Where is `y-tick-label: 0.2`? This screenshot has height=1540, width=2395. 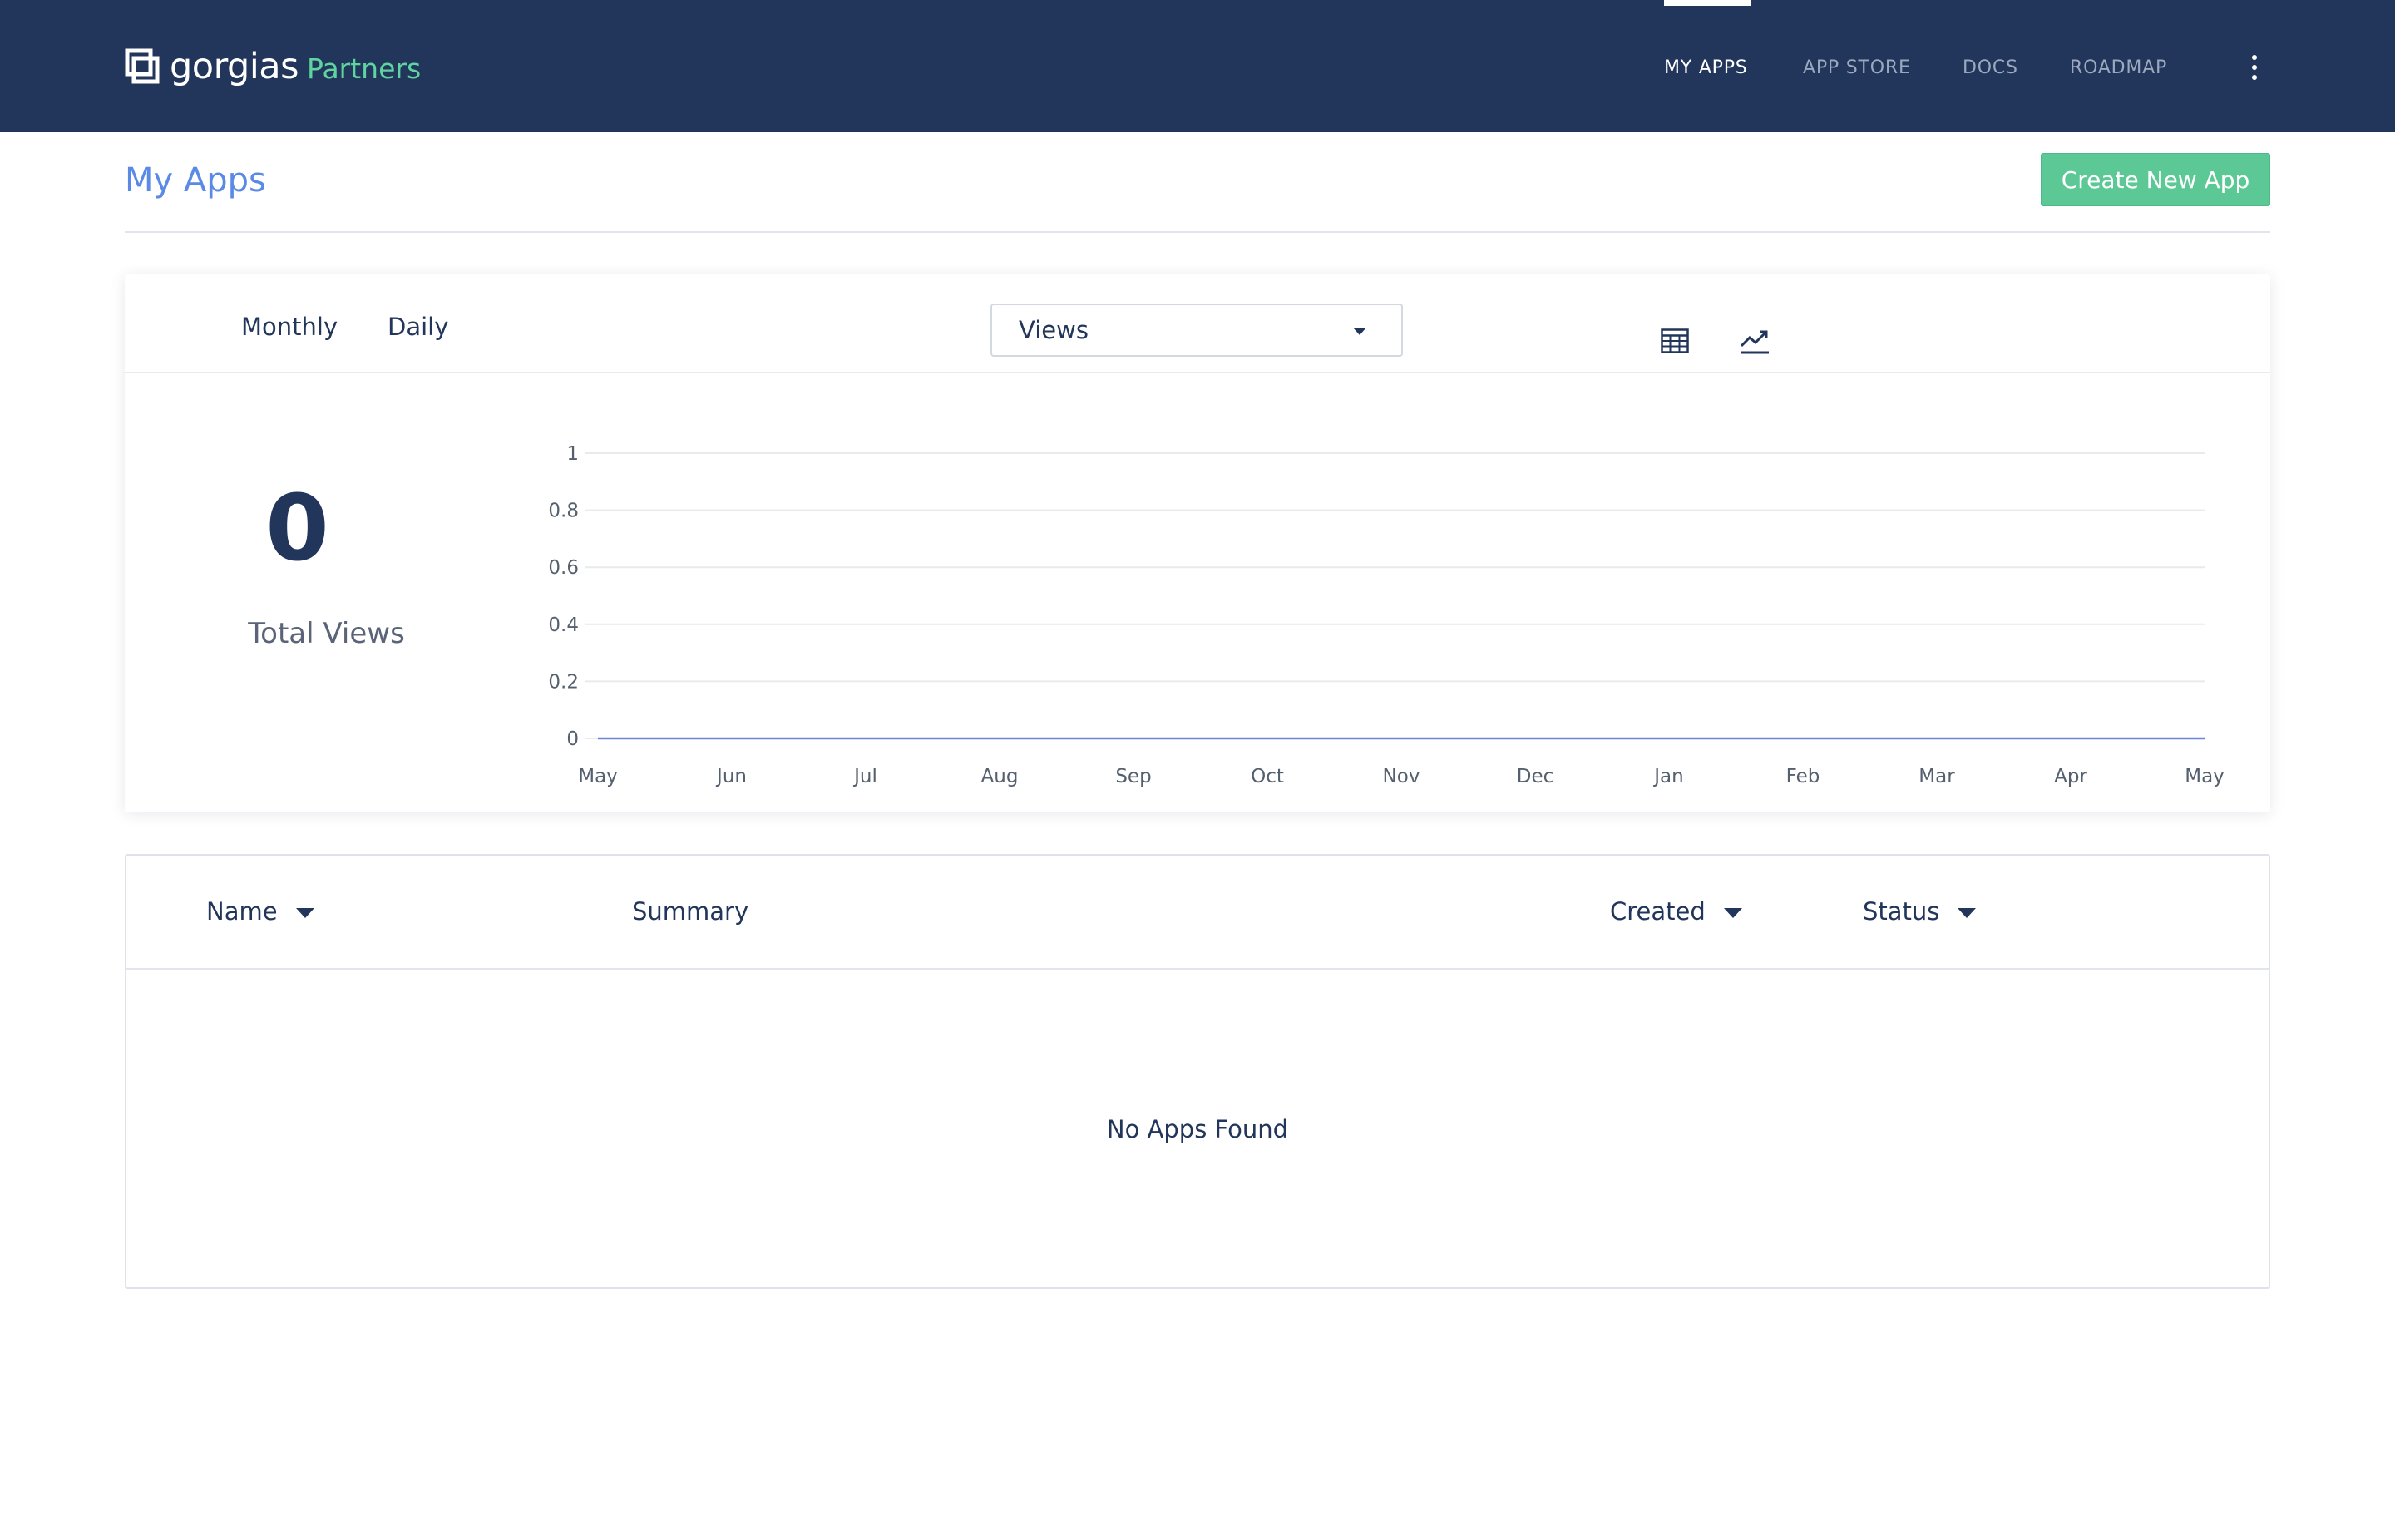 y-tick-label: 0.2 is located at coordinates (563, 682).